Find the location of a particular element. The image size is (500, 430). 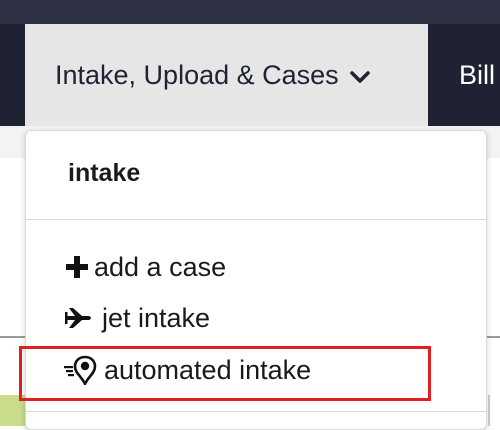

chevron-down-icon is located at coordinates (360, 75).